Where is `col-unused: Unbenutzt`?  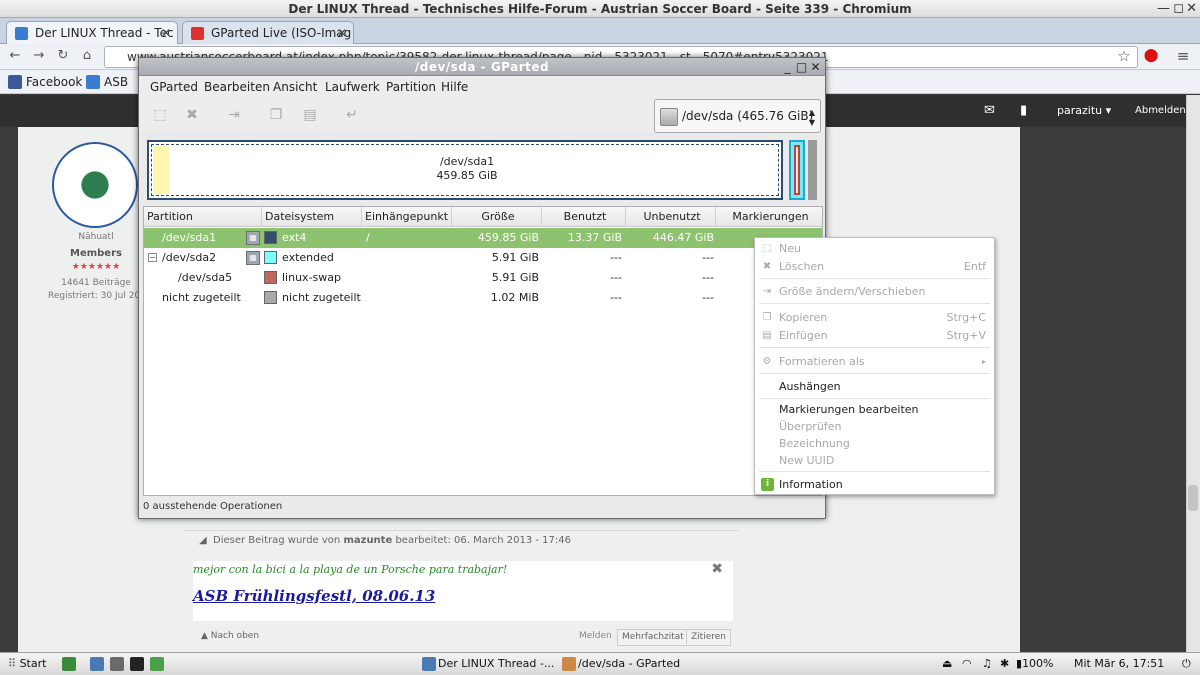 col-unused: Unbenutzt is located at coordinates (671, 217).